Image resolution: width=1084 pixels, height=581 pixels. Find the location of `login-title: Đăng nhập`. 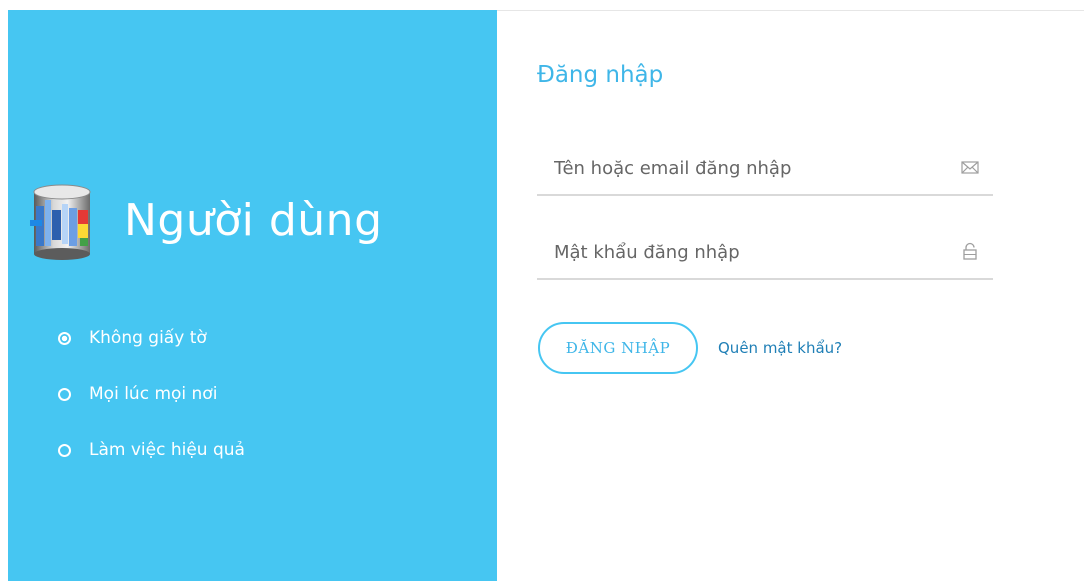

login-title: Đăng nhập is located at coordinates (600, 75).